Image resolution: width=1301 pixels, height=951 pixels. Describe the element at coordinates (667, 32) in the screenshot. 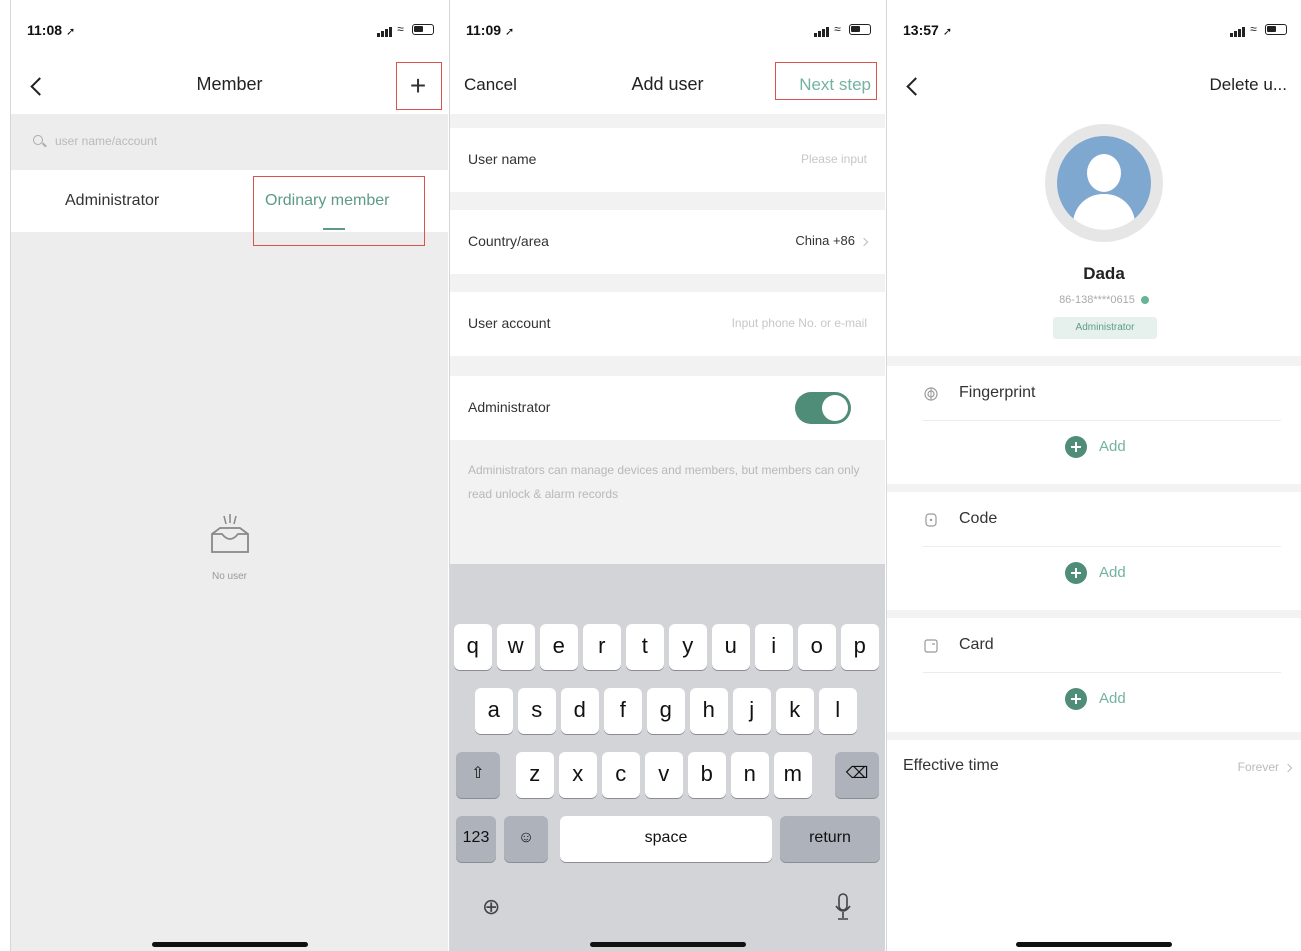

I see `status-bar: 11:09 ➚ ≈` at that location.